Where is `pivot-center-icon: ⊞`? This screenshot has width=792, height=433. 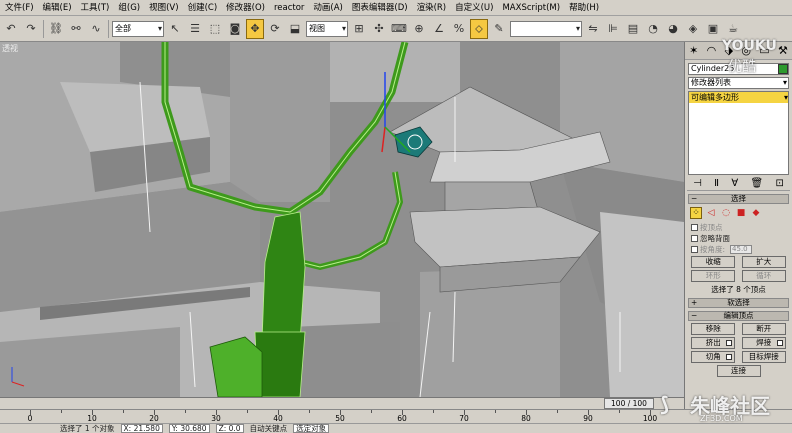 pivot-center-icon: ⊞ is located at coordinates (359, 29).